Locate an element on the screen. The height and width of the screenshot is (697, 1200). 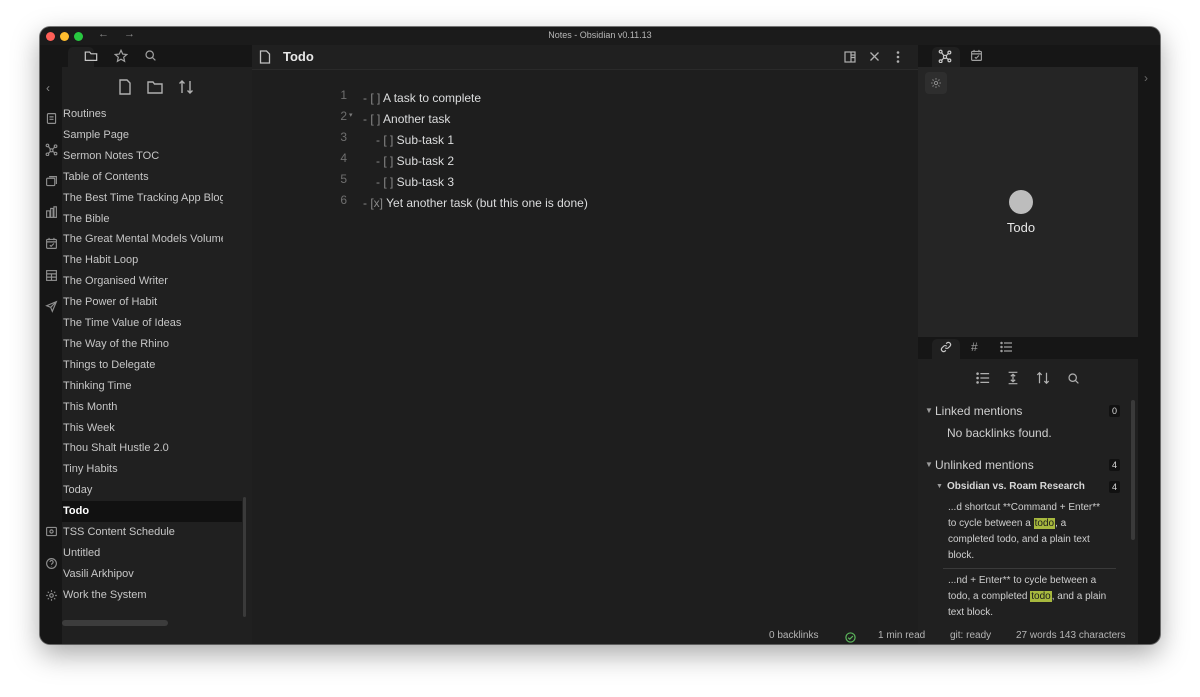
unlinked-count-badge: 4 is located at coordinates (1114, 465).